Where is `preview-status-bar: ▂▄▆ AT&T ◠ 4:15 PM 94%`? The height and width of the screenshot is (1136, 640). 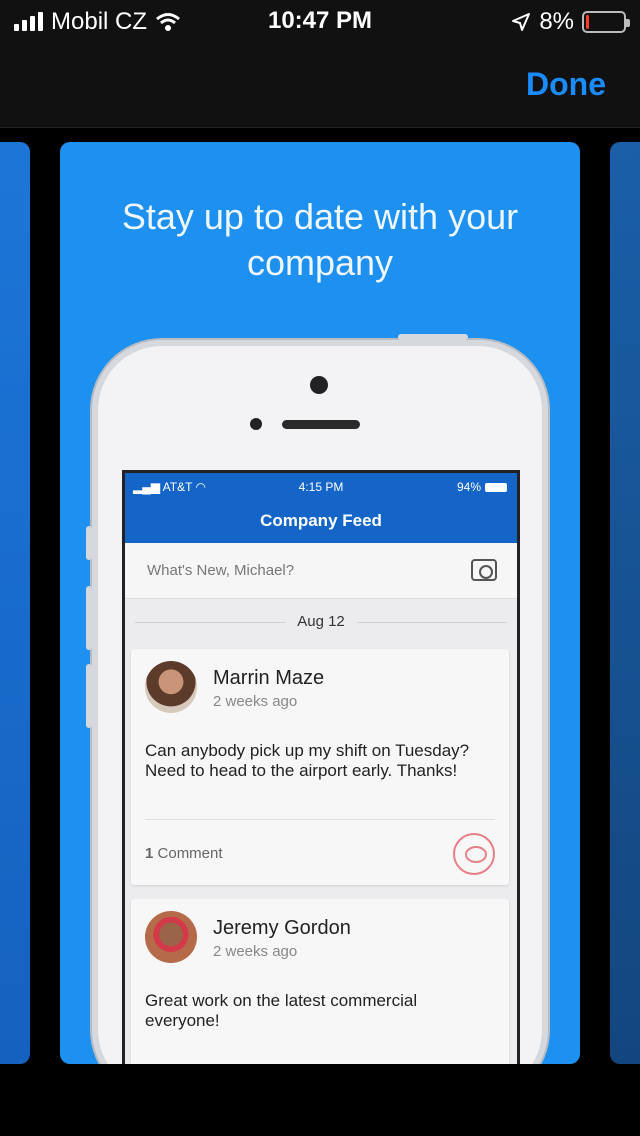
preview-status-bar: ▂▄▆ AT&T ◠ 4:15 PM 94% is located at coordinates (321, 487).